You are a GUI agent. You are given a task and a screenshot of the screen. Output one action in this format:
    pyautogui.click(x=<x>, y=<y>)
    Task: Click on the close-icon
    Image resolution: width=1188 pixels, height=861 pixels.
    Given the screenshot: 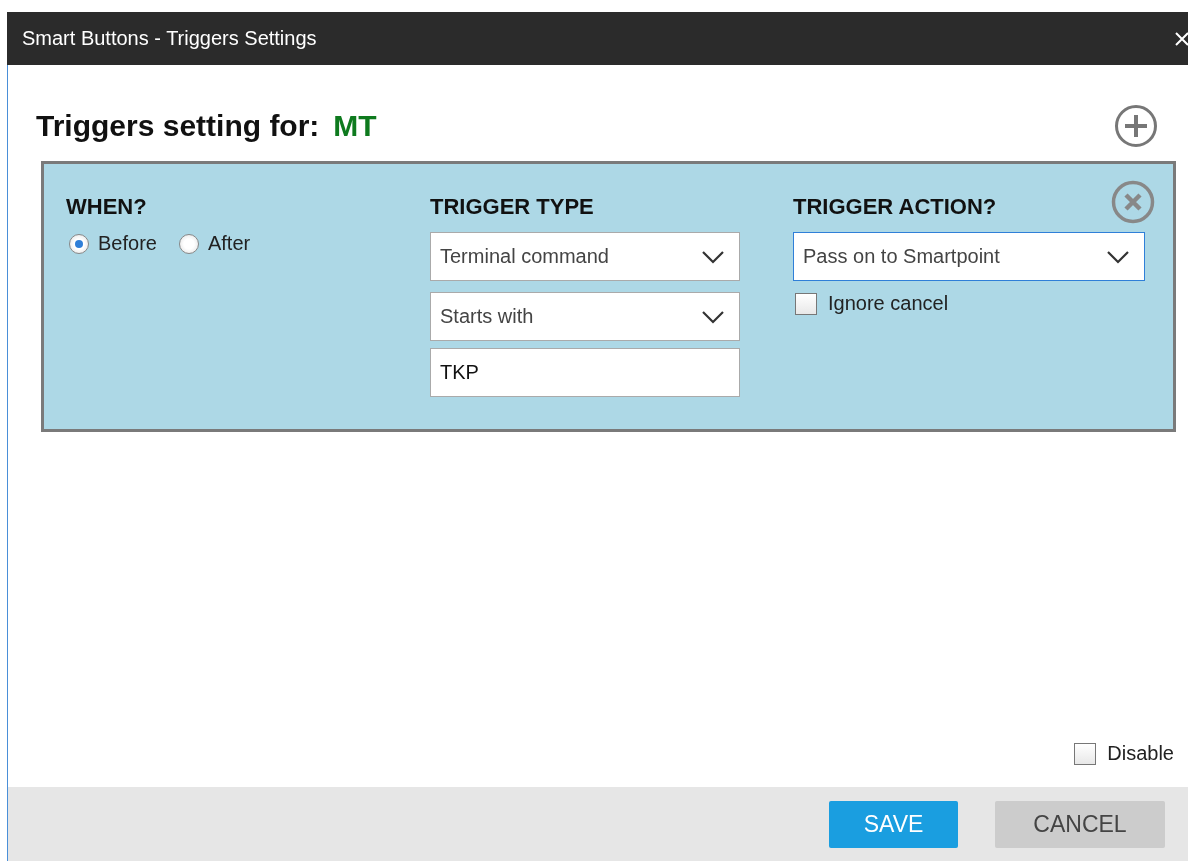 What is the action you would take?
    pyautogui.click(x=1181, y=38)
    